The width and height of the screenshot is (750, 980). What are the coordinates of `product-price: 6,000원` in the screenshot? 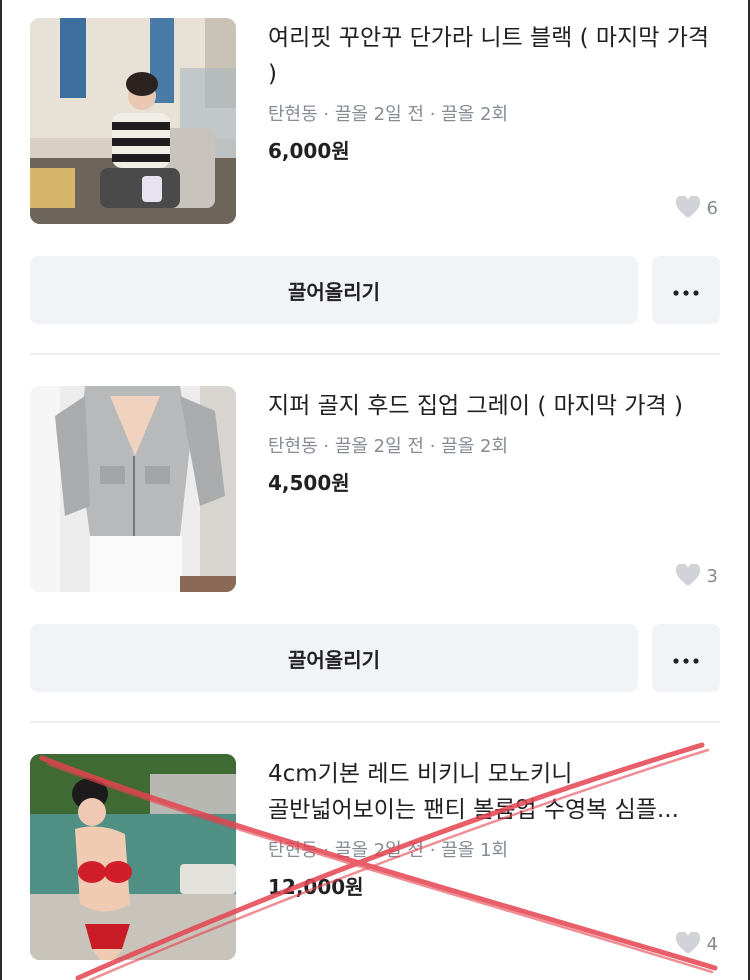 It's located at (309, 151).